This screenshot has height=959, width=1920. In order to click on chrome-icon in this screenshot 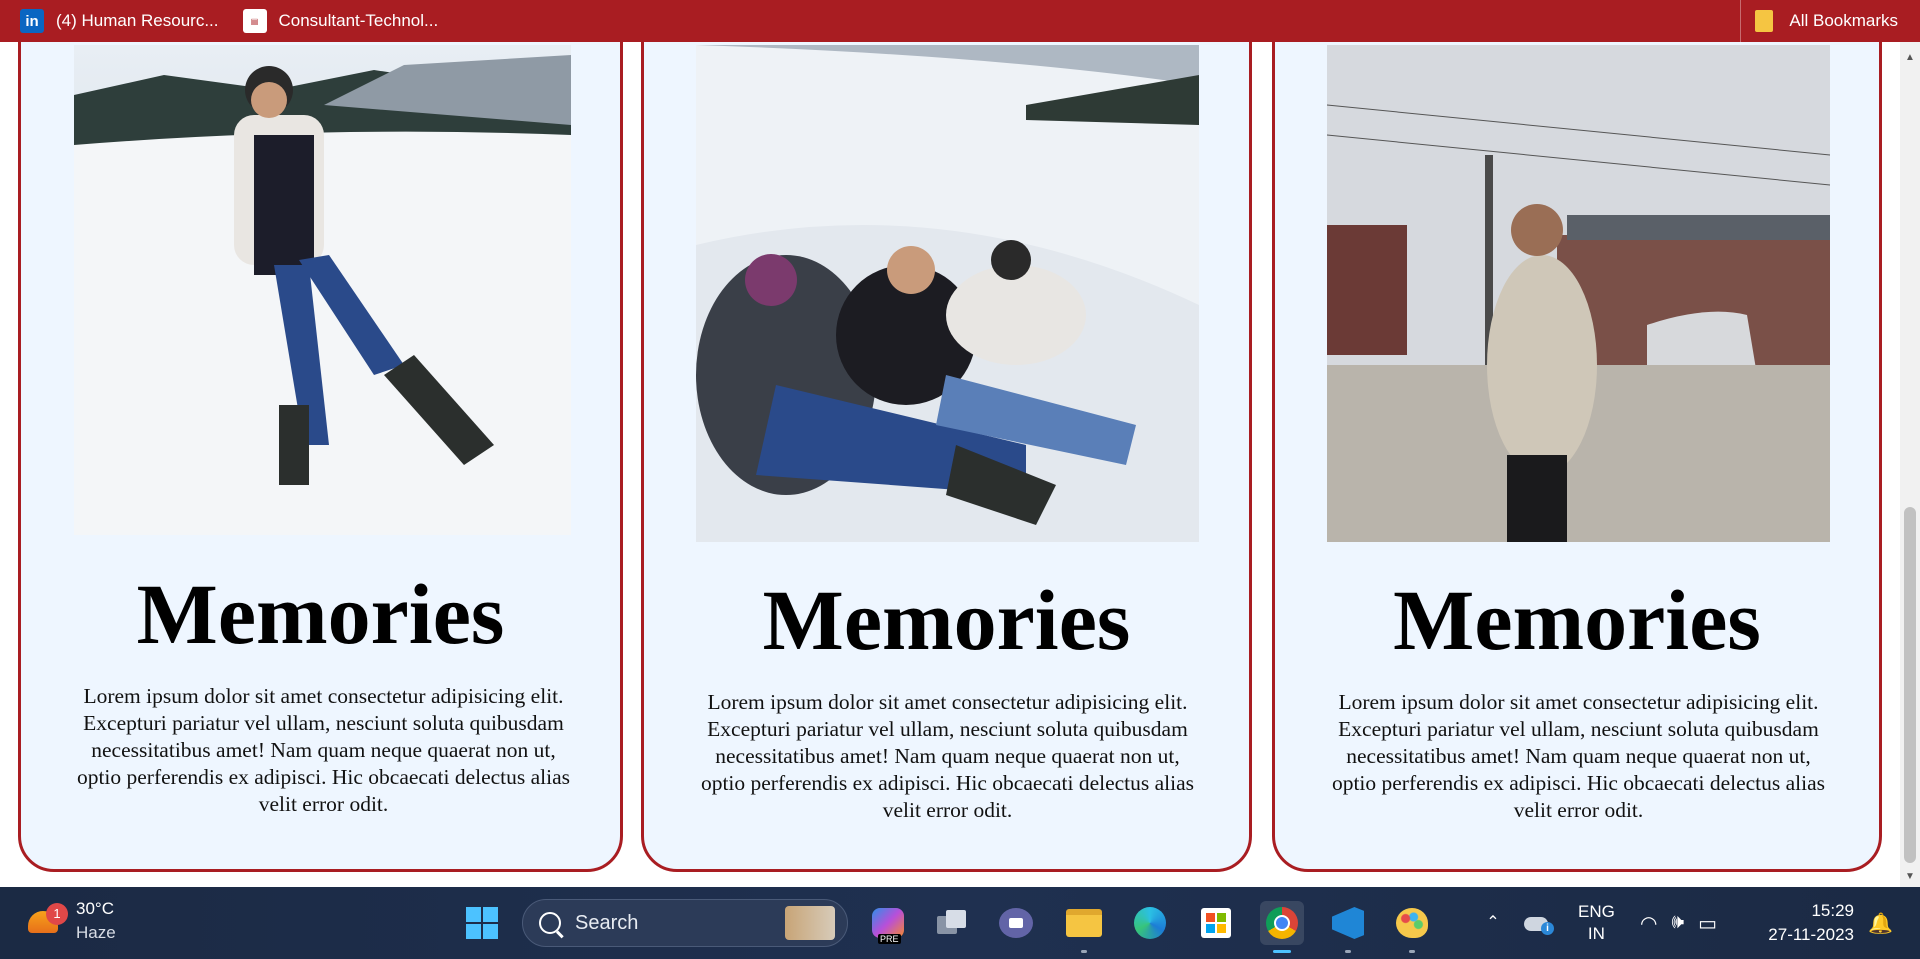, I will do `click(1282, 923)`.